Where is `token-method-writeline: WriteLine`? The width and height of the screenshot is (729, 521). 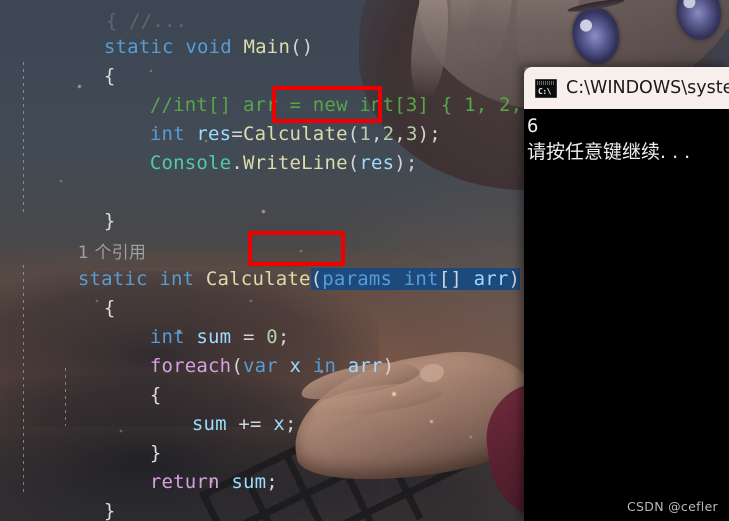 token-method-writeline: WriteLine is located at coordinates (295, 163).